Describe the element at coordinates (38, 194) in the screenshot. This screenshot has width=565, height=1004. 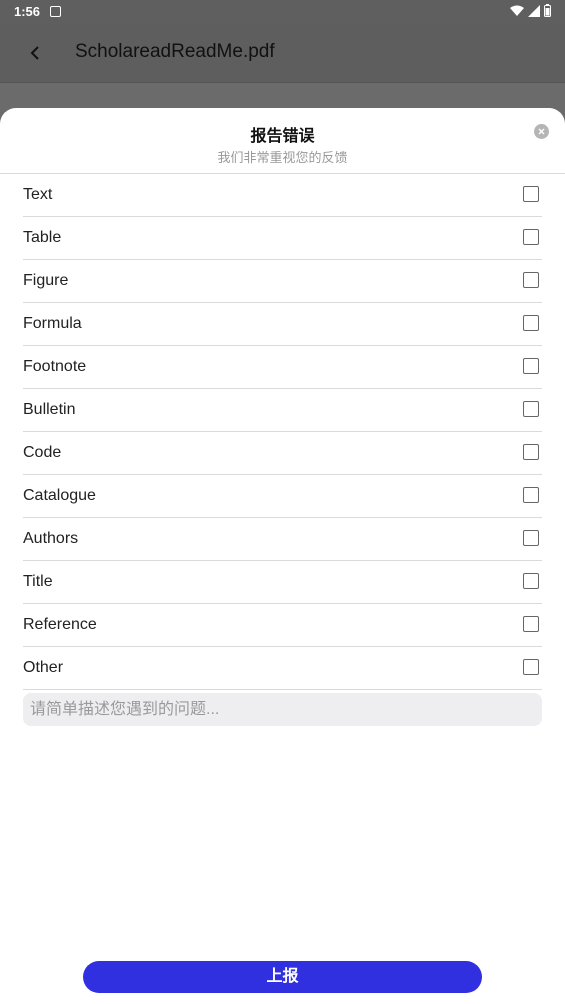
I see `option-label: Text` at that location.